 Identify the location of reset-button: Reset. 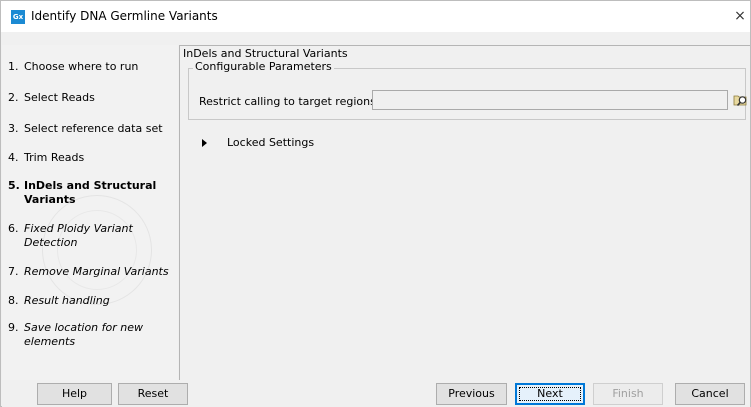
(153, 394).